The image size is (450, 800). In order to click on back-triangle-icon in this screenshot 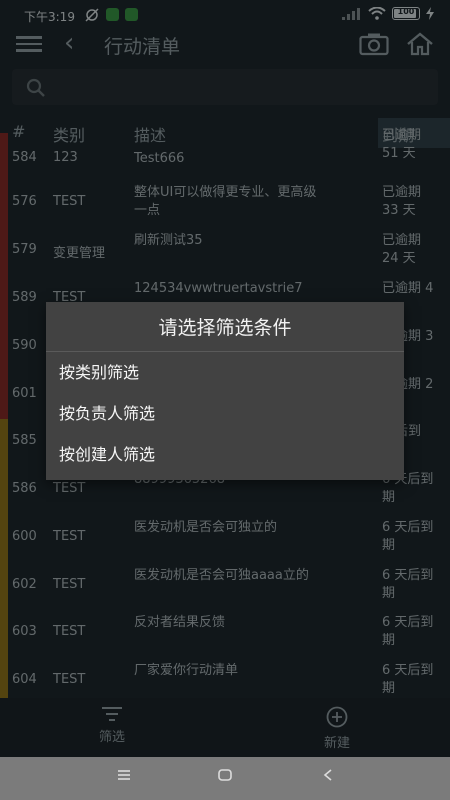, I will do `click(328, 775)`.